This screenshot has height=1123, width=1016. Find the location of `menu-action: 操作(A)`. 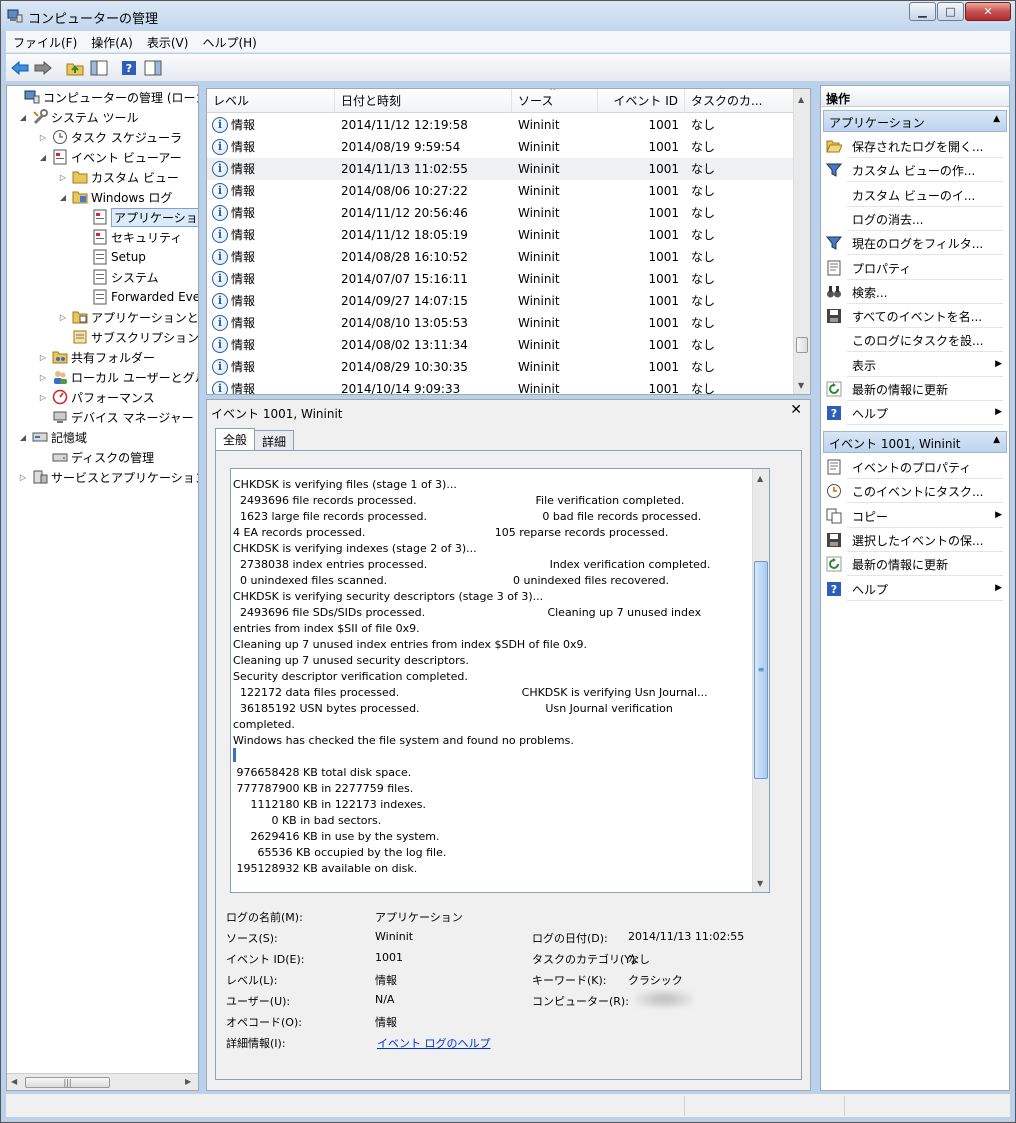

menu-action: 操作(A) is located at coordinates (112, 41).